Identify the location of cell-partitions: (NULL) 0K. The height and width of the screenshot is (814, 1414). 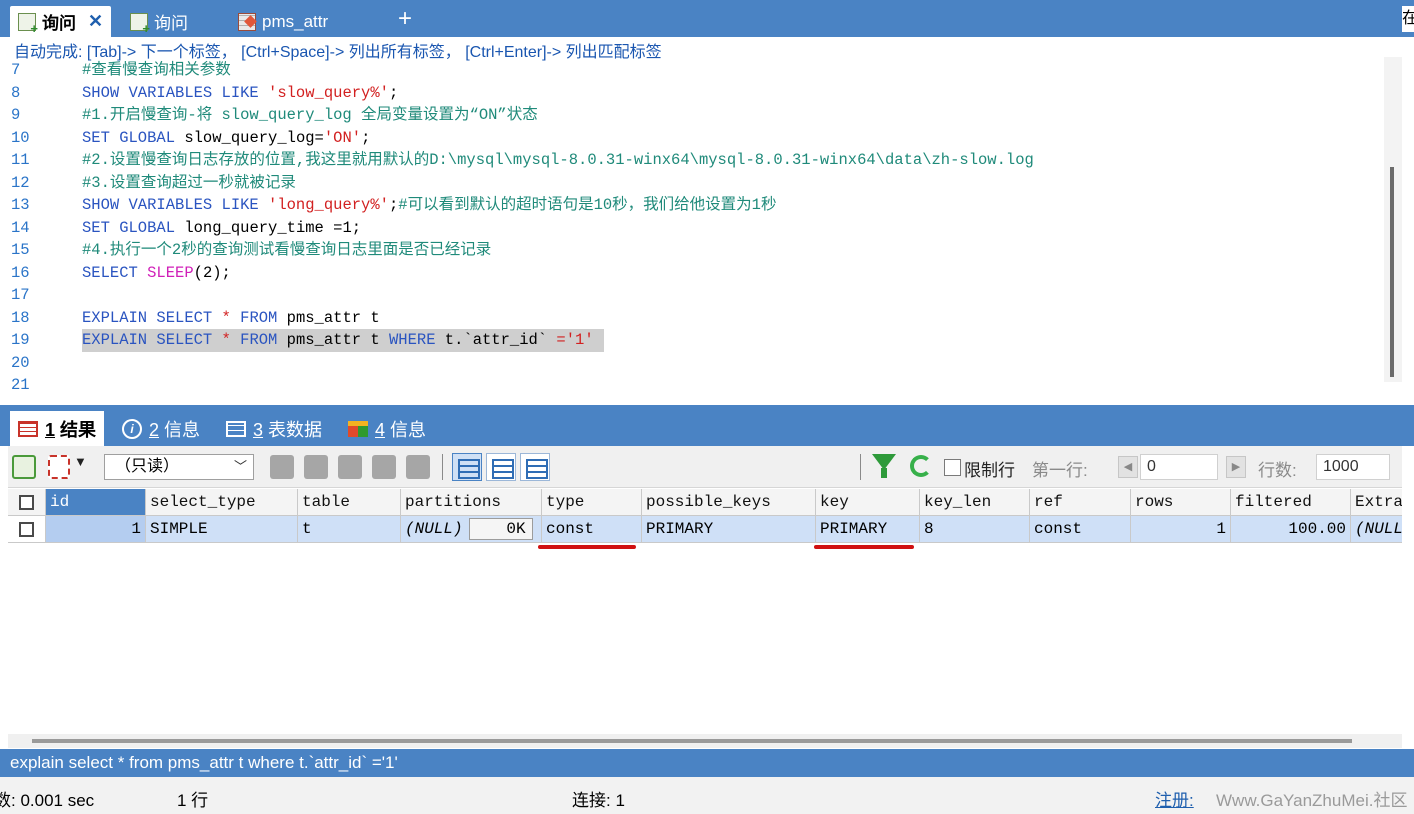
(471, 529).